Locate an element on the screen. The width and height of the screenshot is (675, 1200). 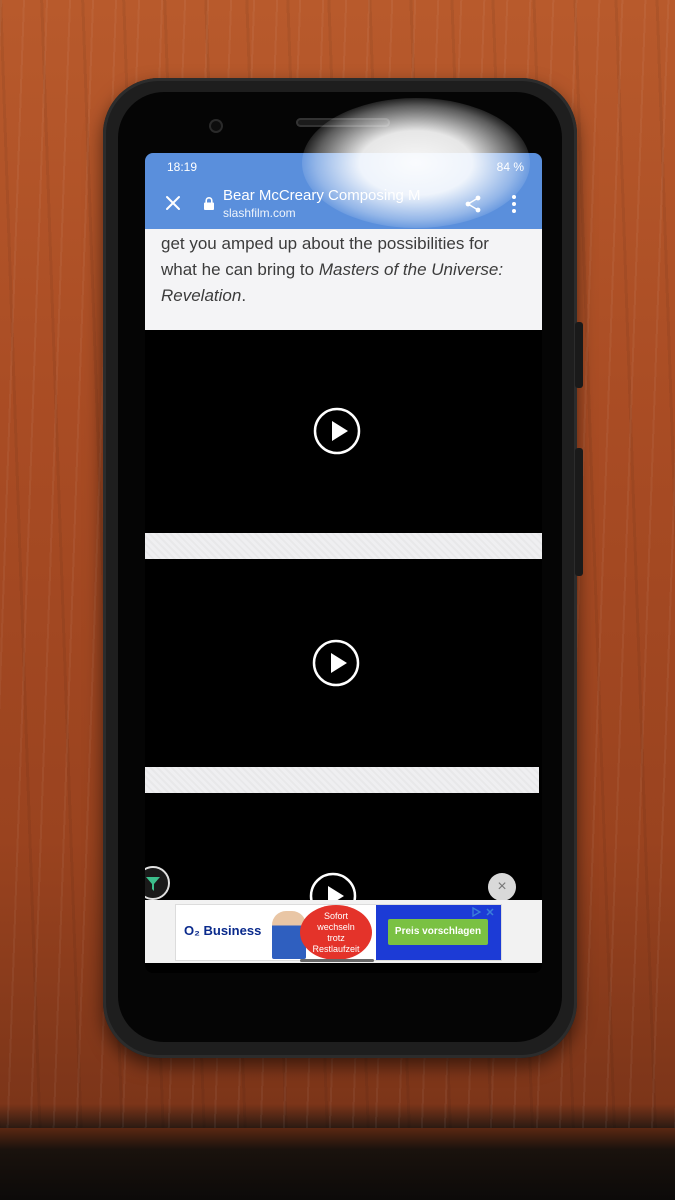
power-button is located at coordinates (579, 355).